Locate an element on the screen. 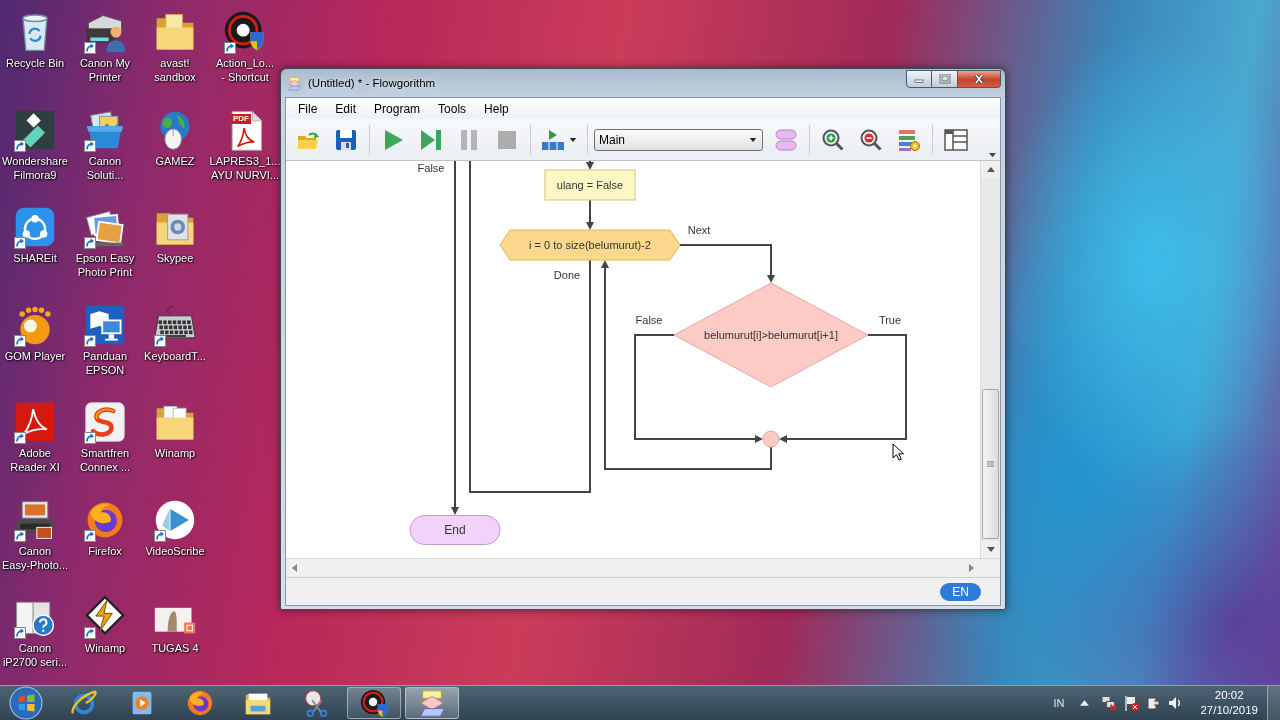 This screenshot has height=720, width=1280. window-title: (Untitled) * - Flowgorithm is located at coordinates (372, 83).